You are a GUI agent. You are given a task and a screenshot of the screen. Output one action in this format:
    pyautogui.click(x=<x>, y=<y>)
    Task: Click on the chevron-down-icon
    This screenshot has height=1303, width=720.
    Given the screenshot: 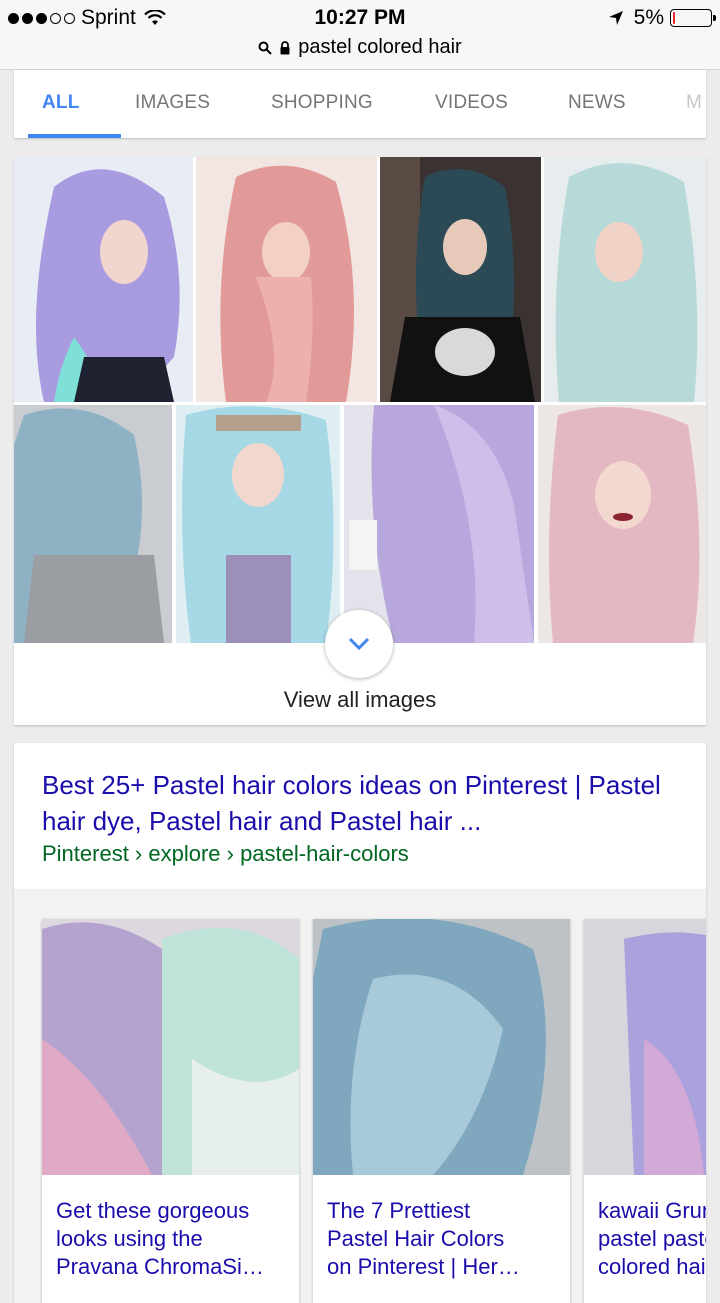 What is the action you would take?
    pyautogui.click(x=359, y=644)
    